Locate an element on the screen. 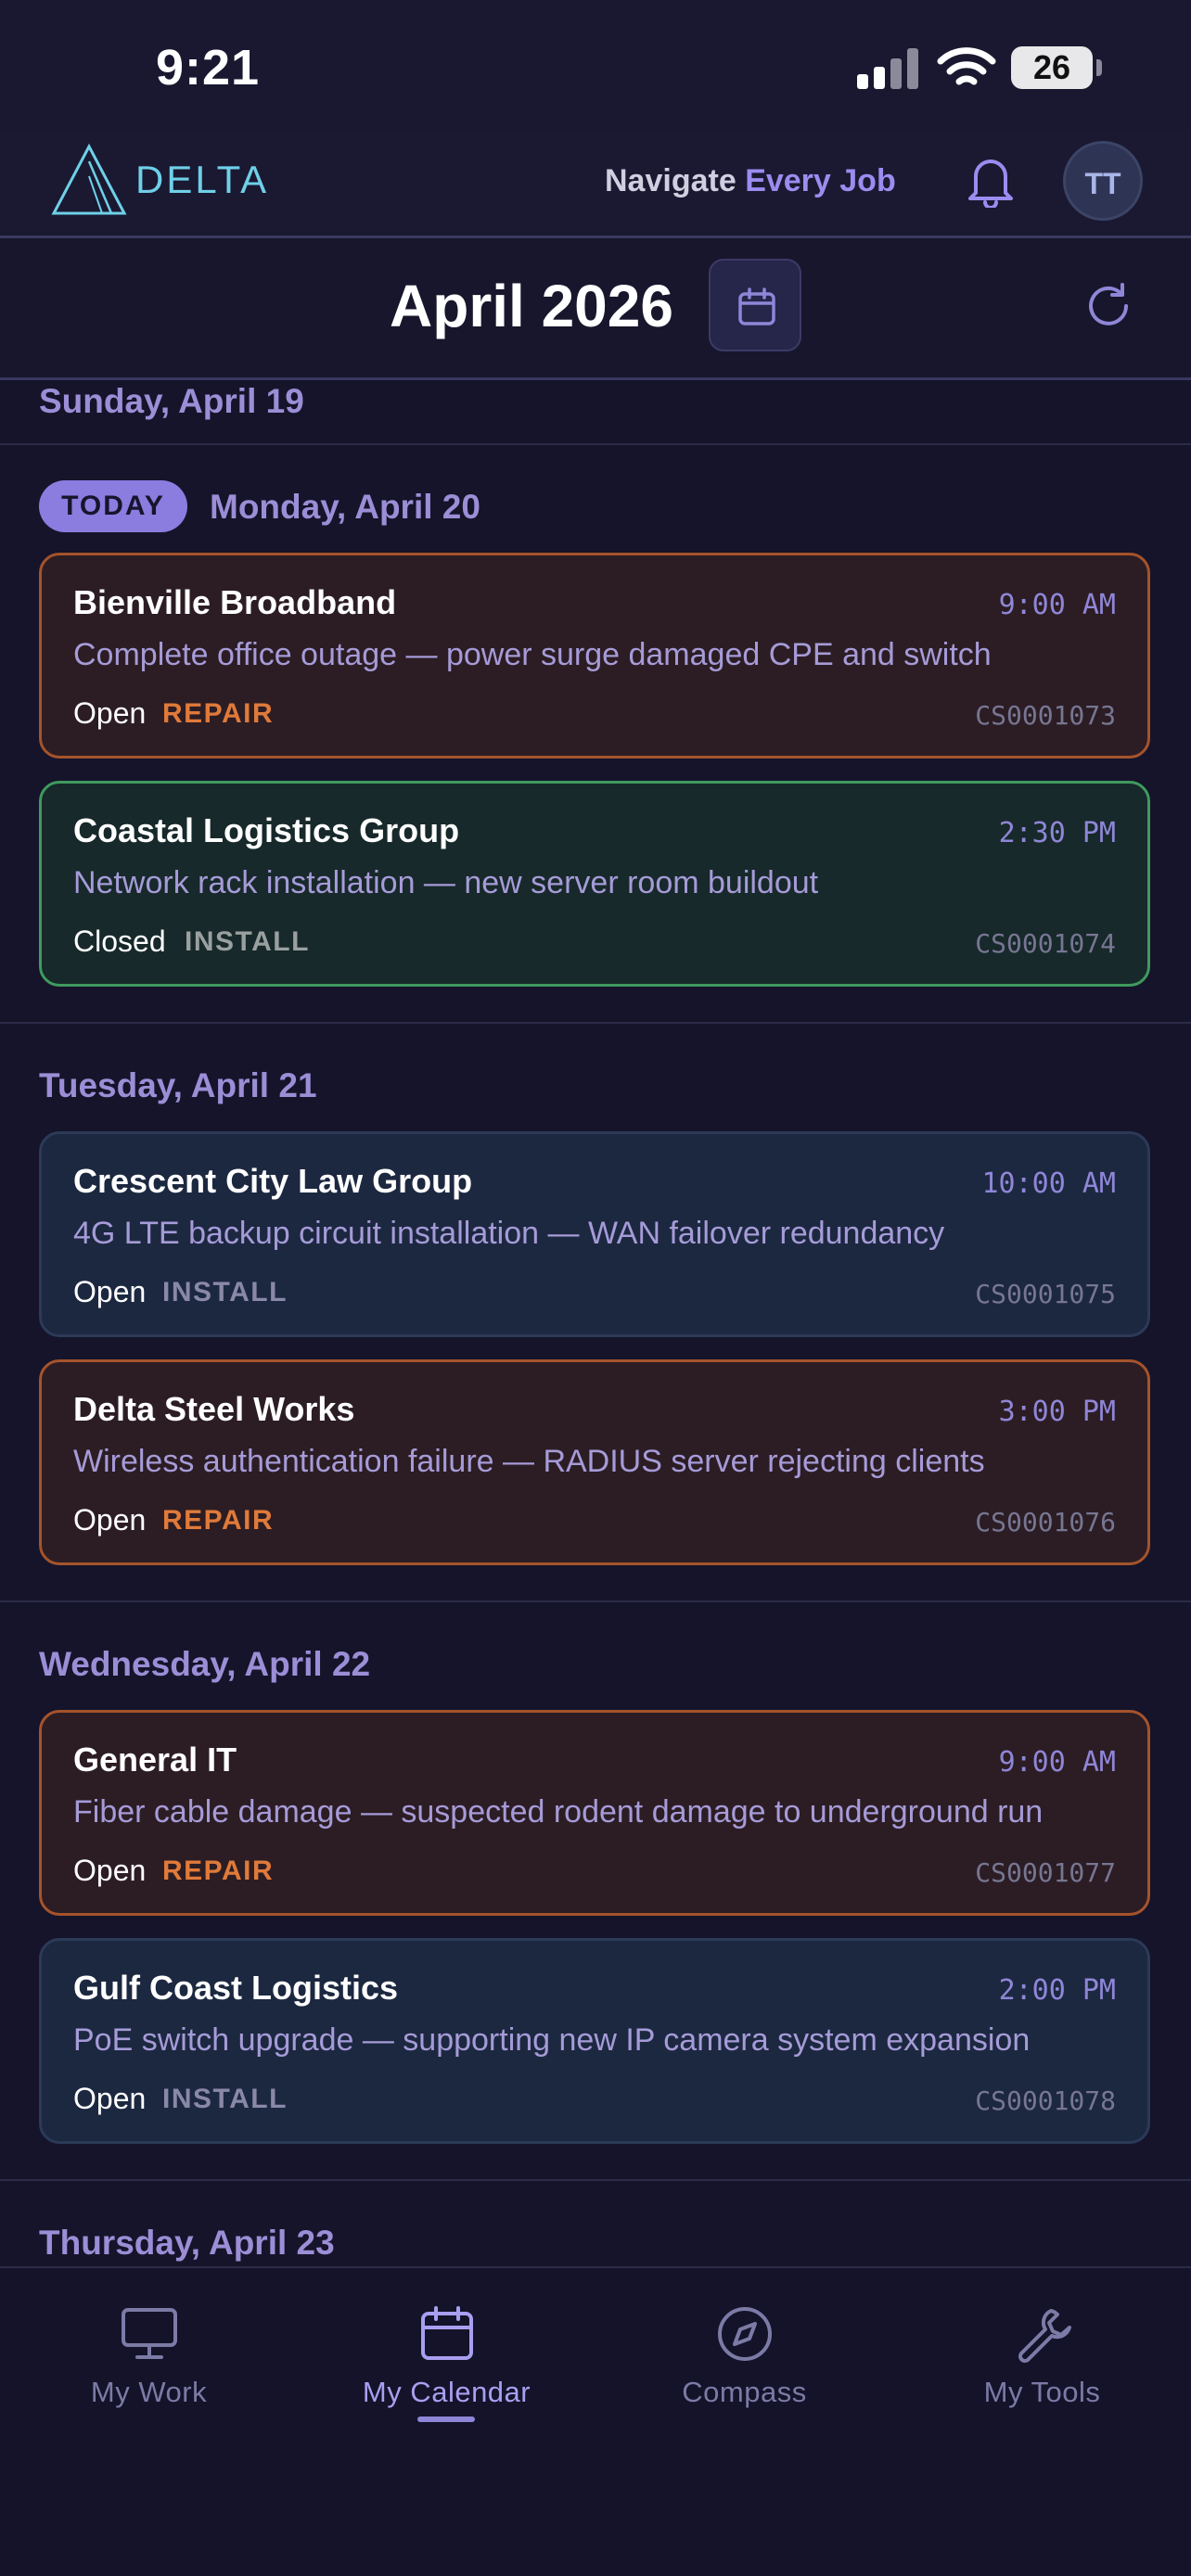  nav-label: My Calendar is located at coordinates (446, 2392).